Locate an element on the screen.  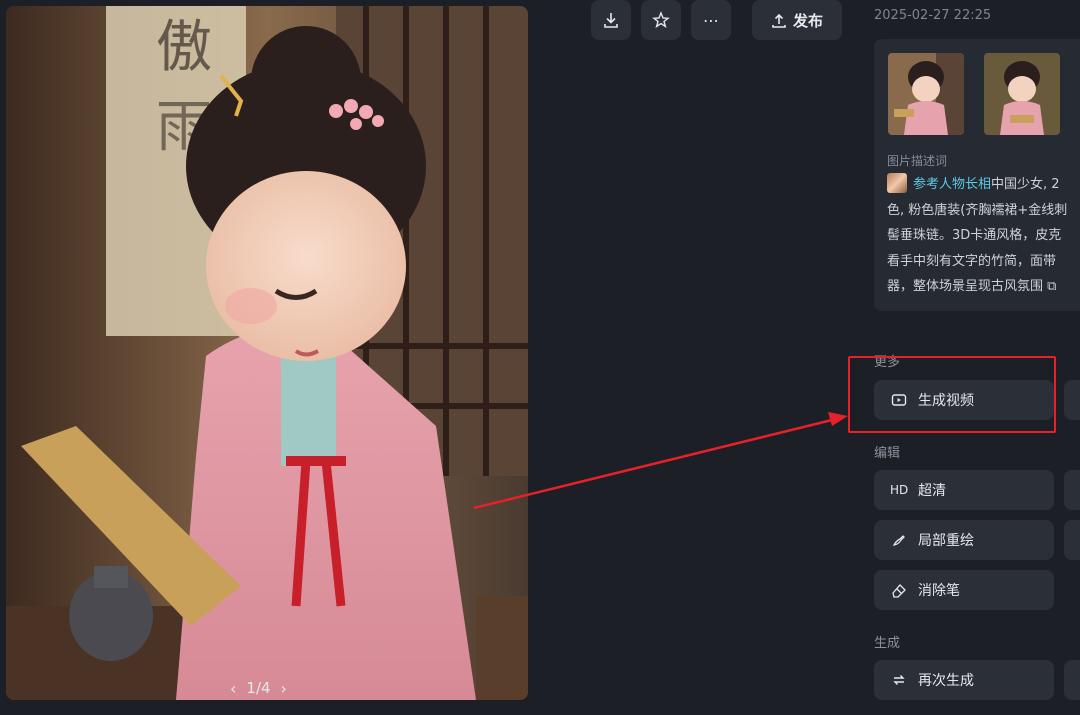
highlight-annotation-box is located at coordinates (952, 394).